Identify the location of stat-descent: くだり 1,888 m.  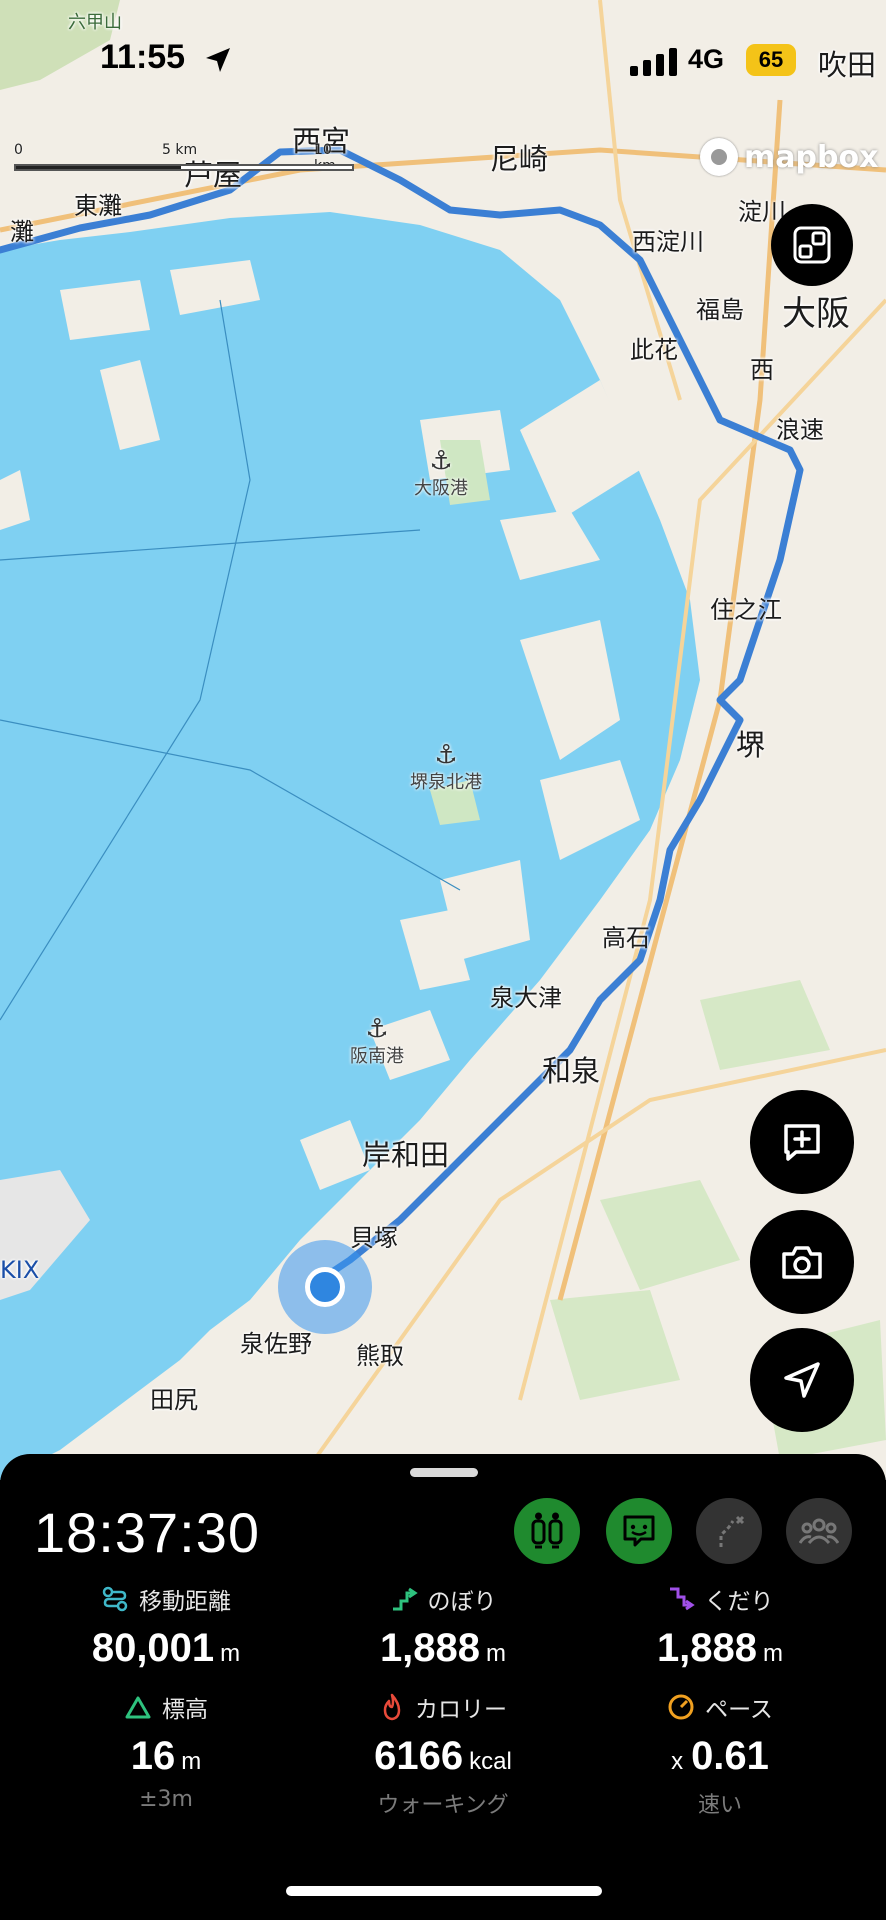
(720, 1626).